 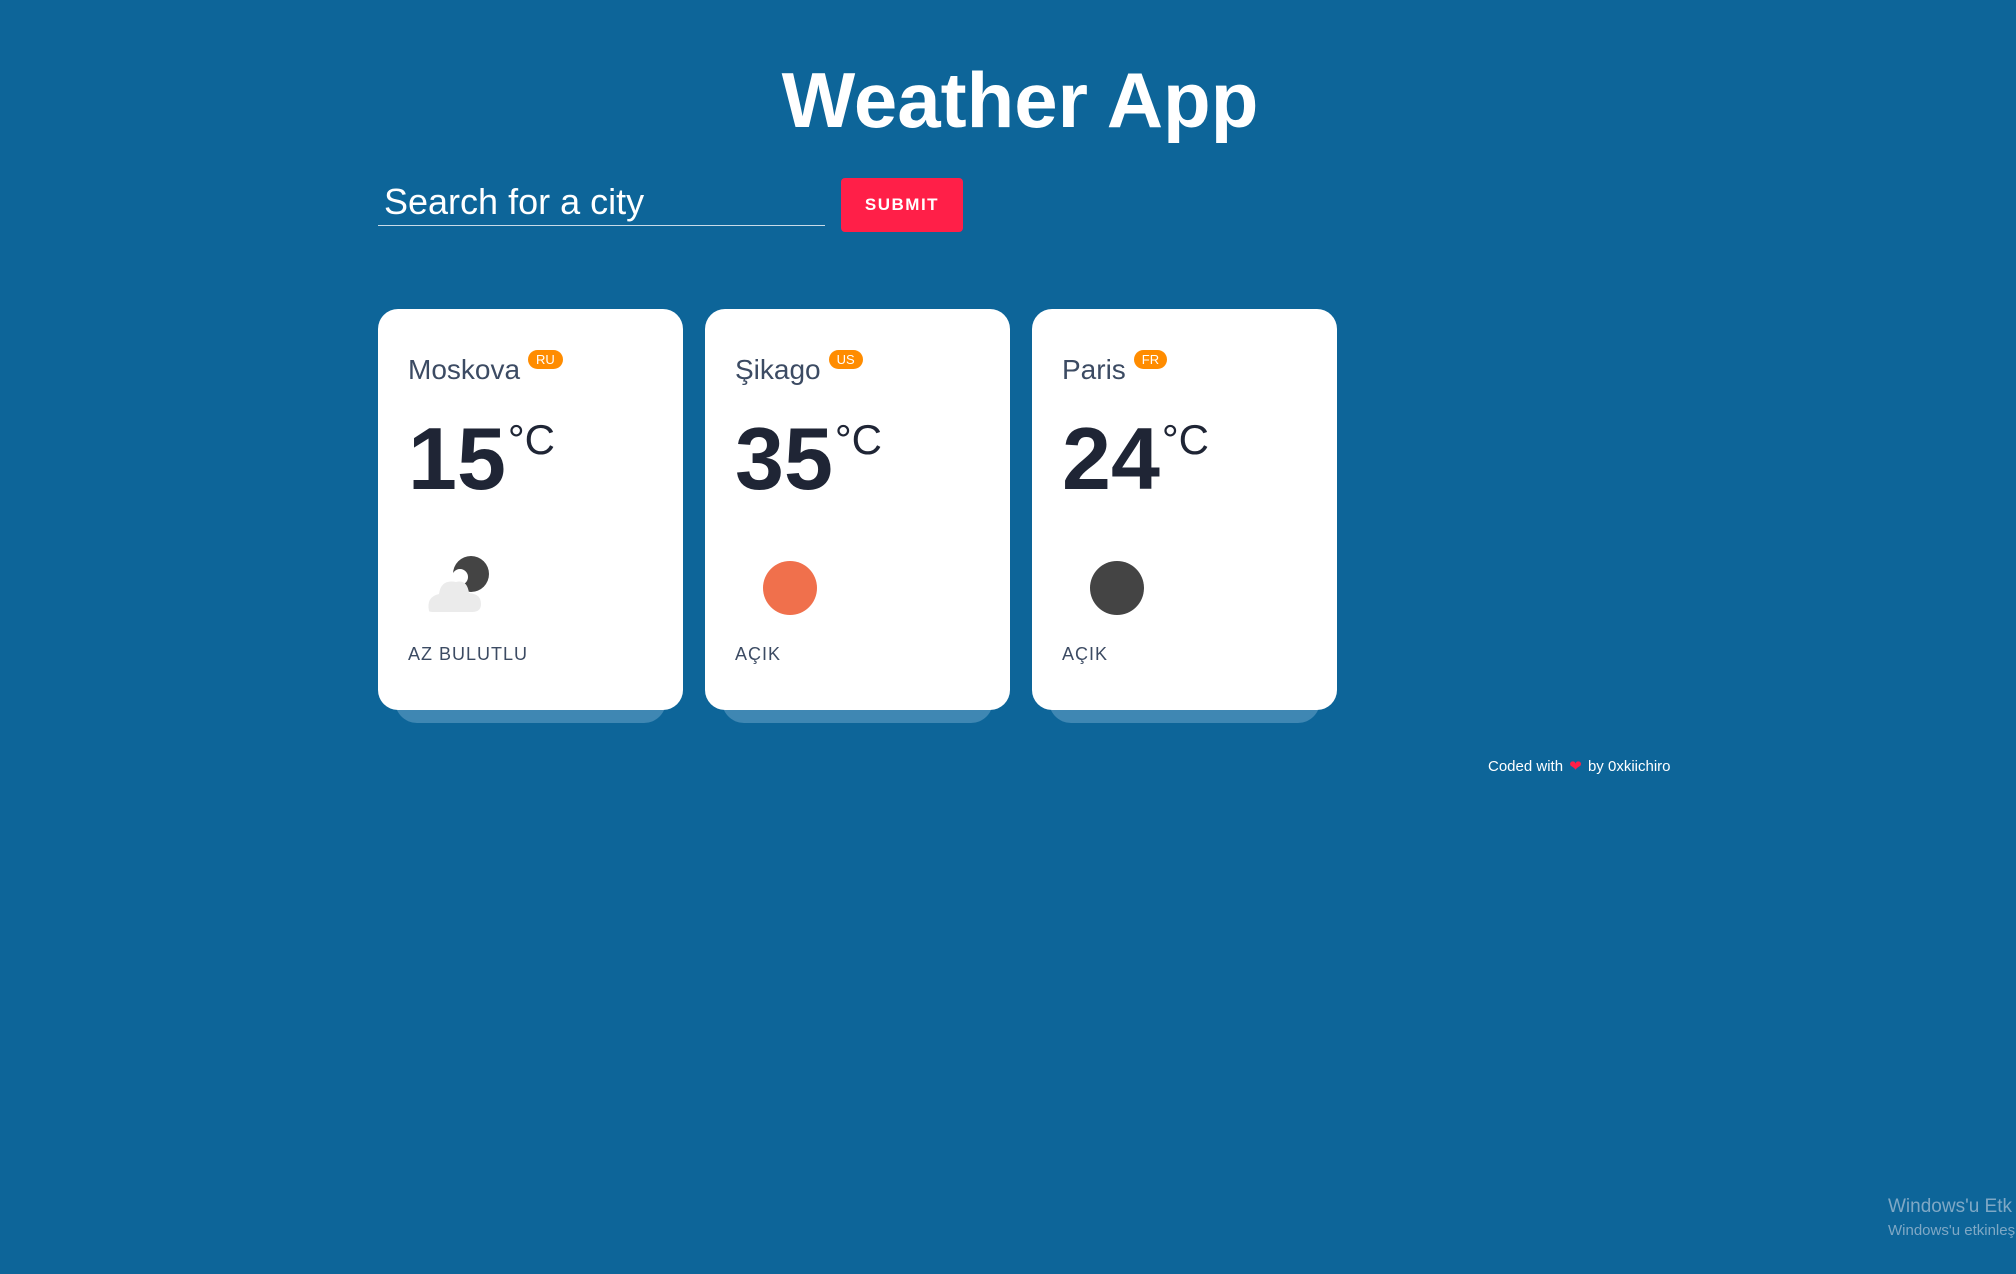 What do you see at coordinates (790, 589) in the screenshot?
I see `clear-day-sun-icon` at bounding box center [790, 589].